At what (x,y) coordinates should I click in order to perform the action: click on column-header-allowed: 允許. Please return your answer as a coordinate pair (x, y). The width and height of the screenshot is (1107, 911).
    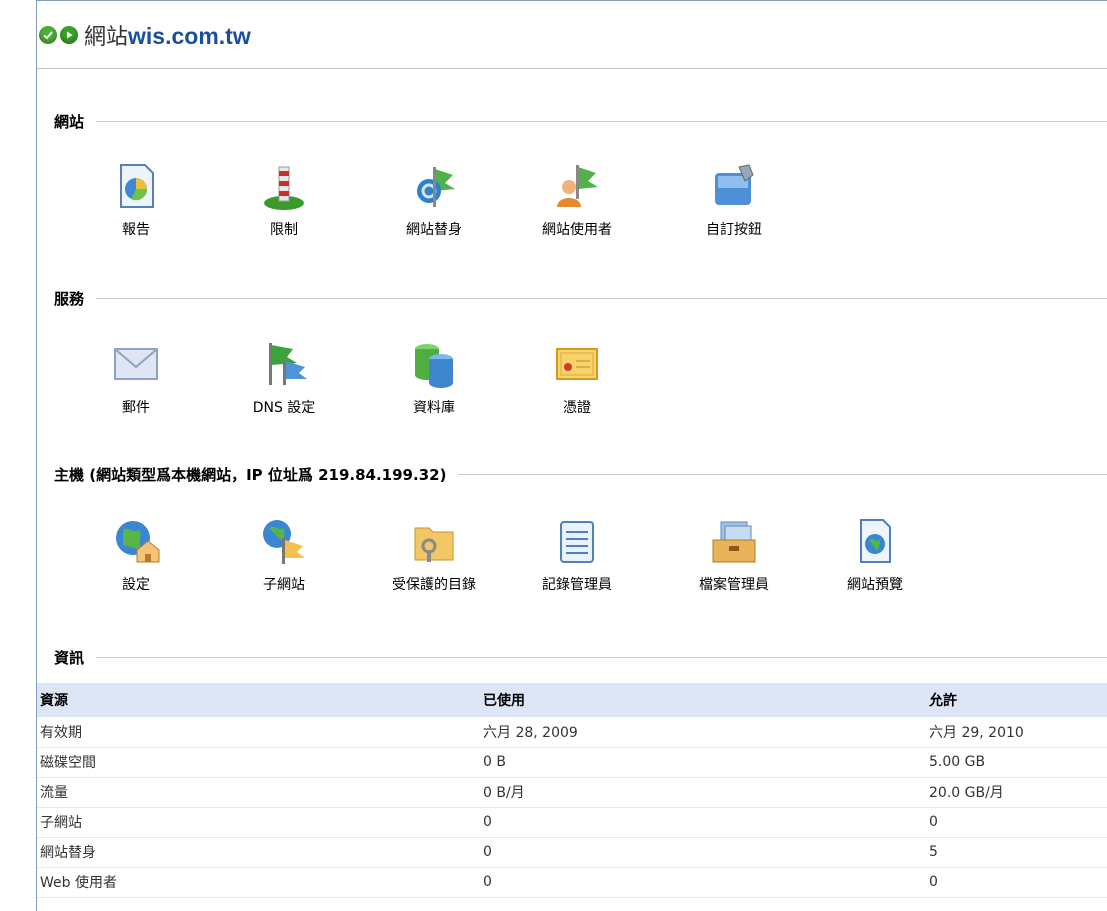
    Looking at the image, I should click on (1018, 700).